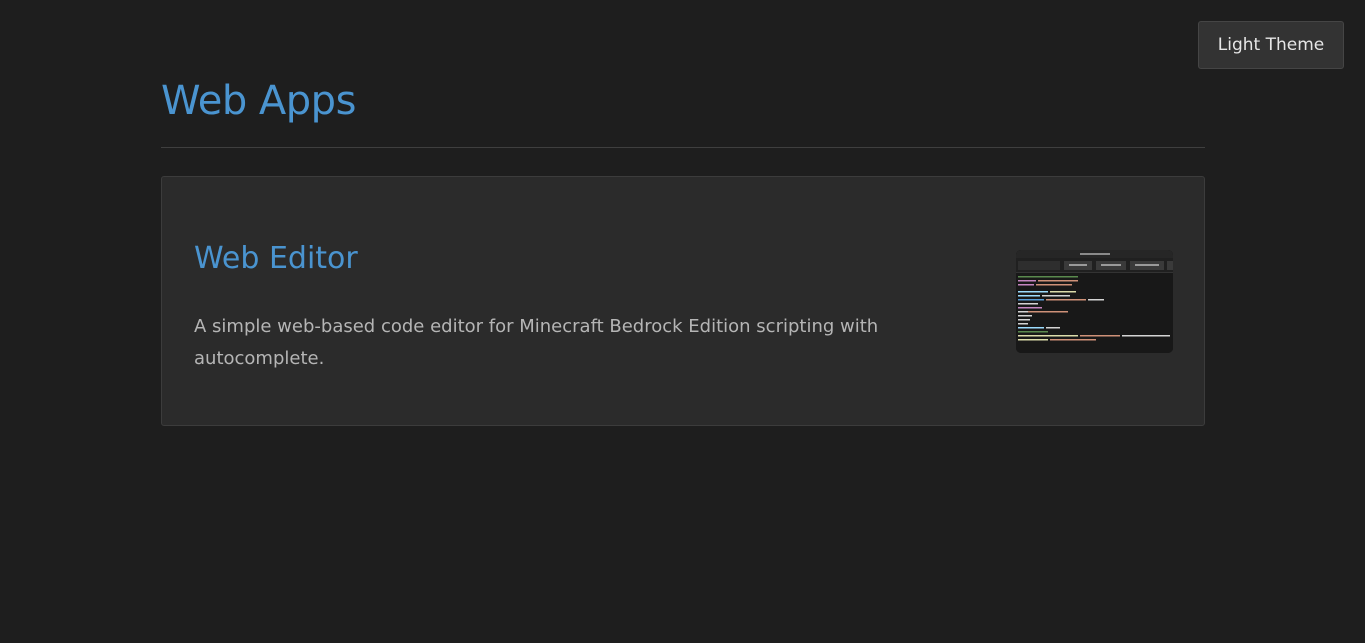 This screenshot has height=643, width=1365. Describe the element at coordinates (683, 147) in the screenshot. I see `title-divider` at that location.